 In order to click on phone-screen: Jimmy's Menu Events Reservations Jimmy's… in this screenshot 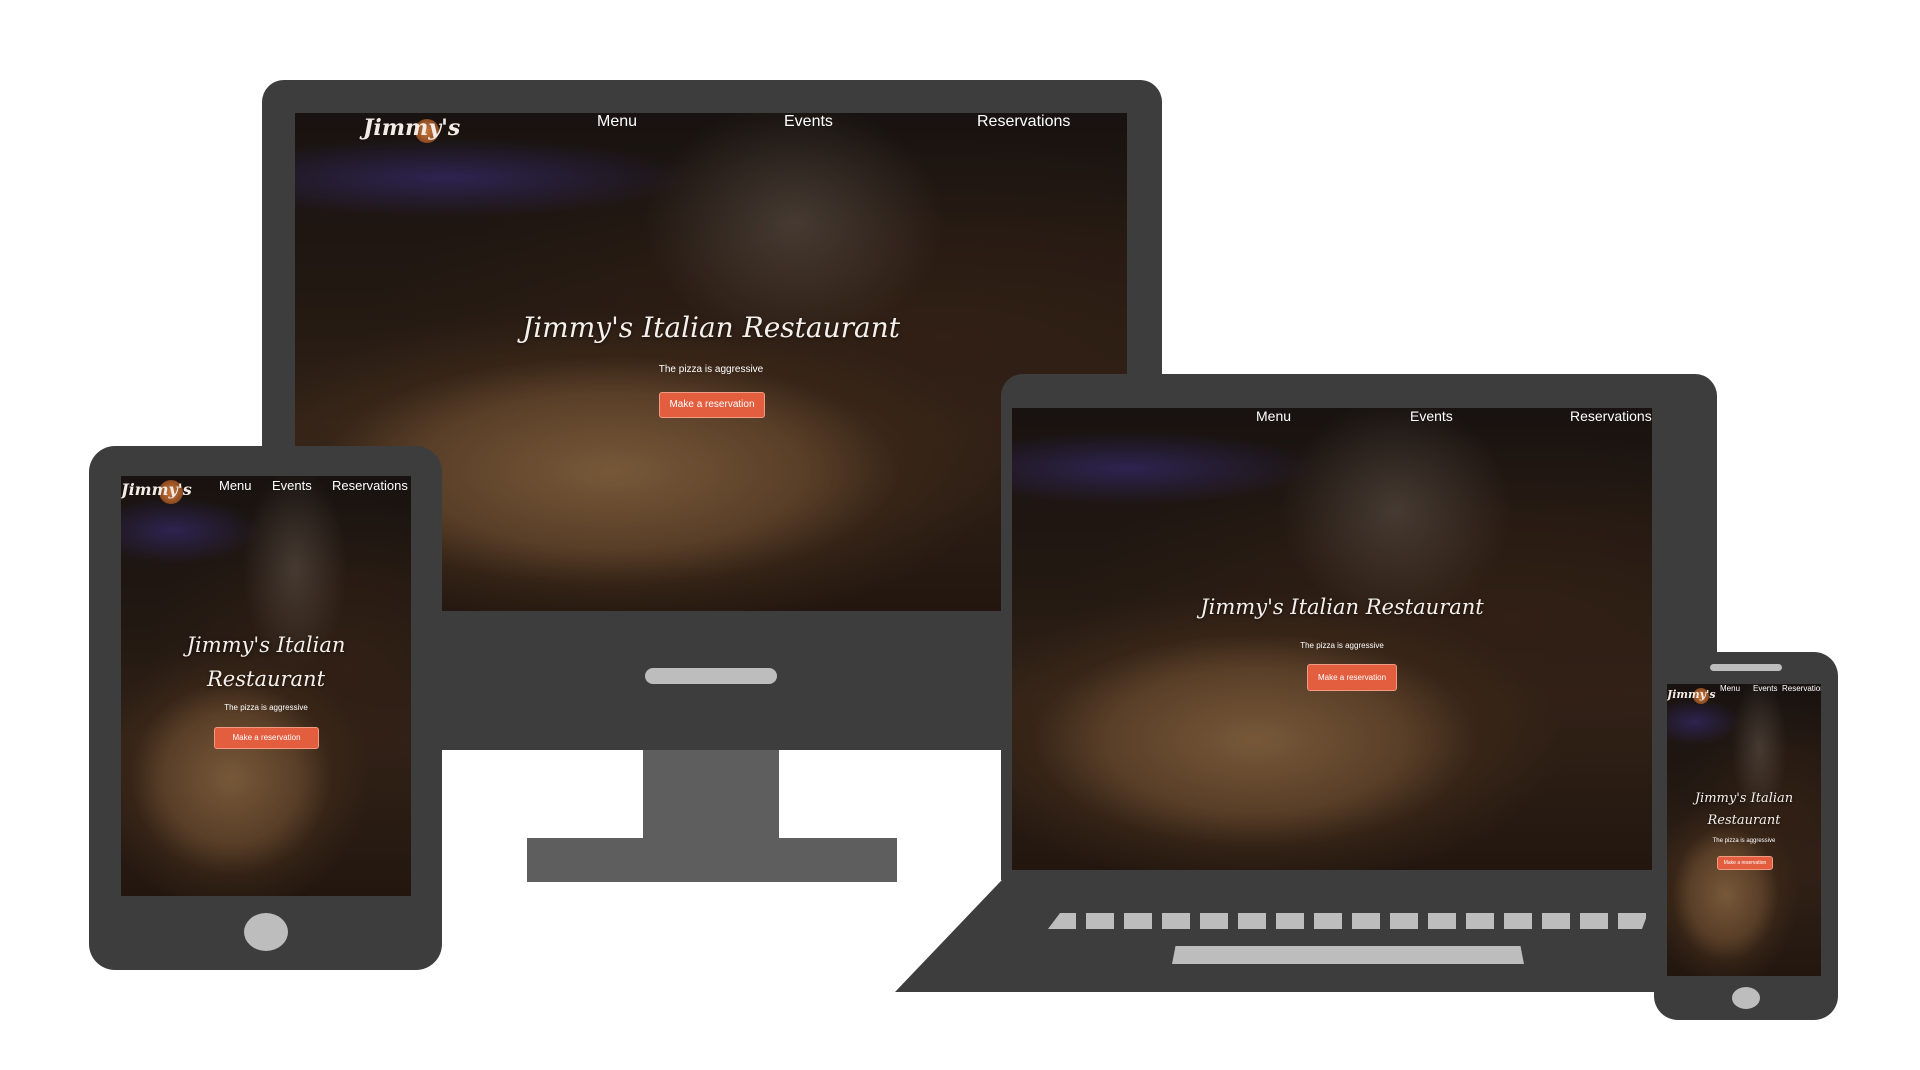, I will do `click(1744, 830)`.